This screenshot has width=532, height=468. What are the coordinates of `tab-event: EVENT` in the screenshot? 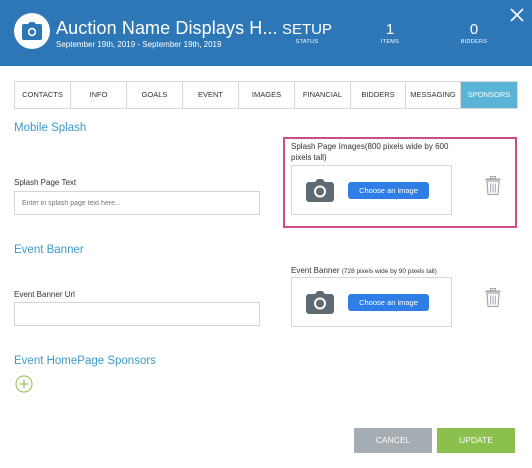 It's located at (211, 95).